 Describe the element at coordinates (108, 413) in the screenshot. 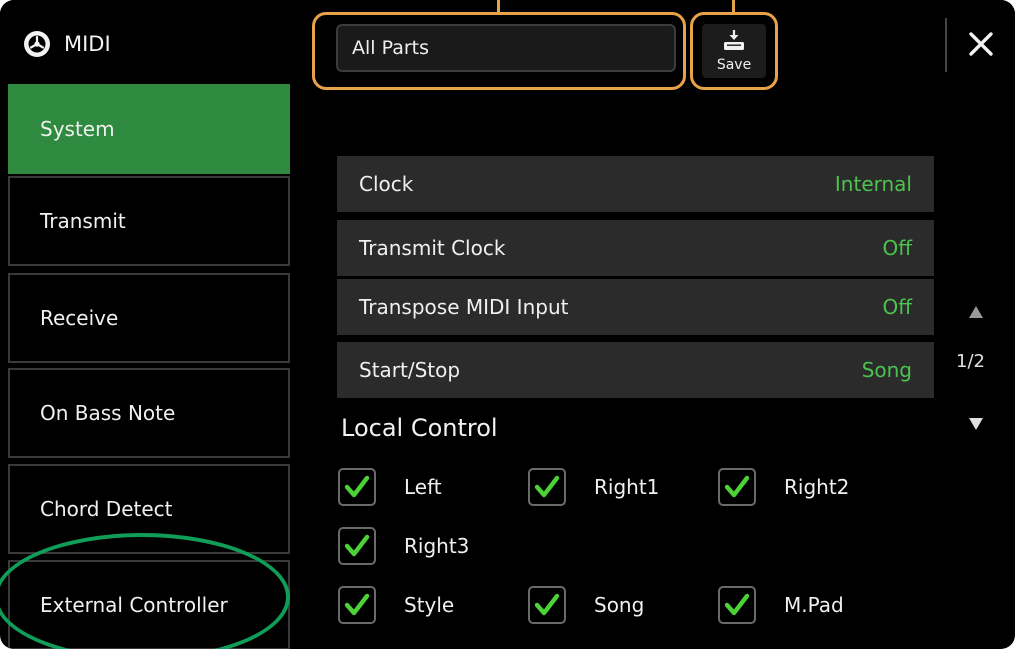

I see `sidebar-item-label: On Bass Note` at that location.